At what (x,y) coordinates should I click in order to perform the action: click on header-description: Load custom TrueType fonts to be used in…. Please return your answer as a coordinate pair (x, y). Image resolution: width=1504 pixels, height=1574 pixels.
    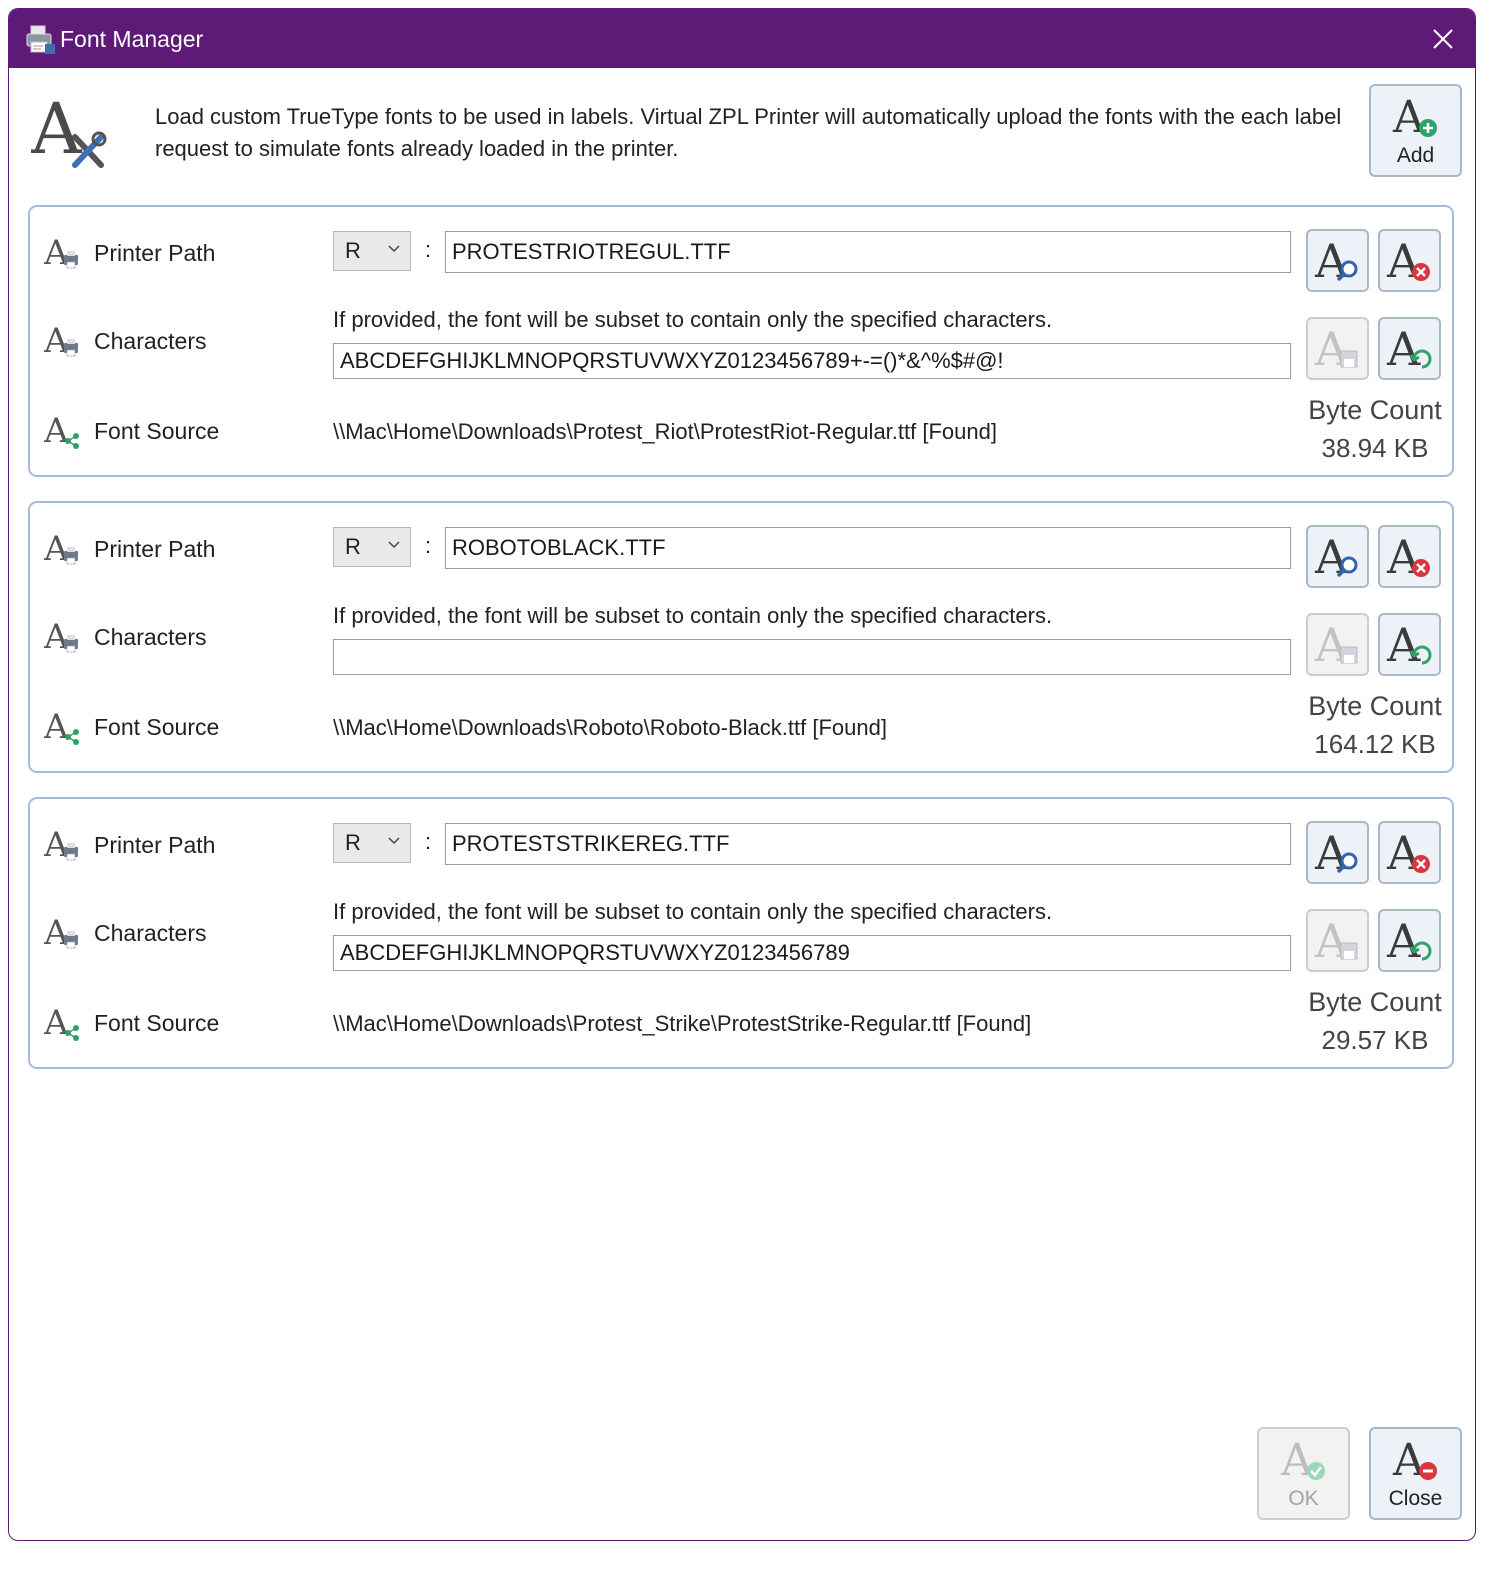
    Looking at the image, I should click on (748, 132).